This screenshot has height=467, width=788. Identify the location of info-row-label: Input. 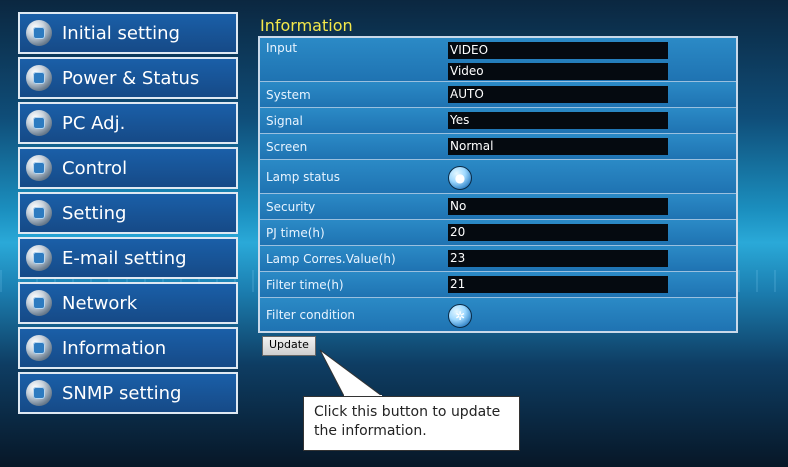
(282, 48).